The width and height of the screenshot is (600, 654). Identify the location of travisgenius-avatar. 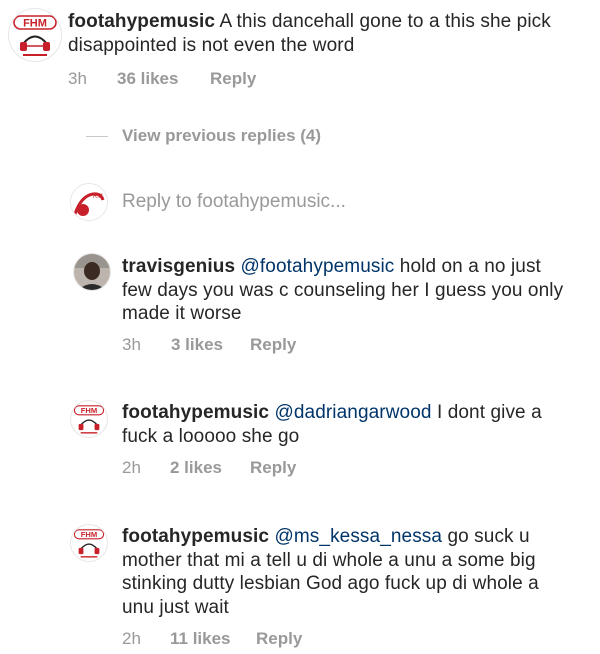
(92, 272).